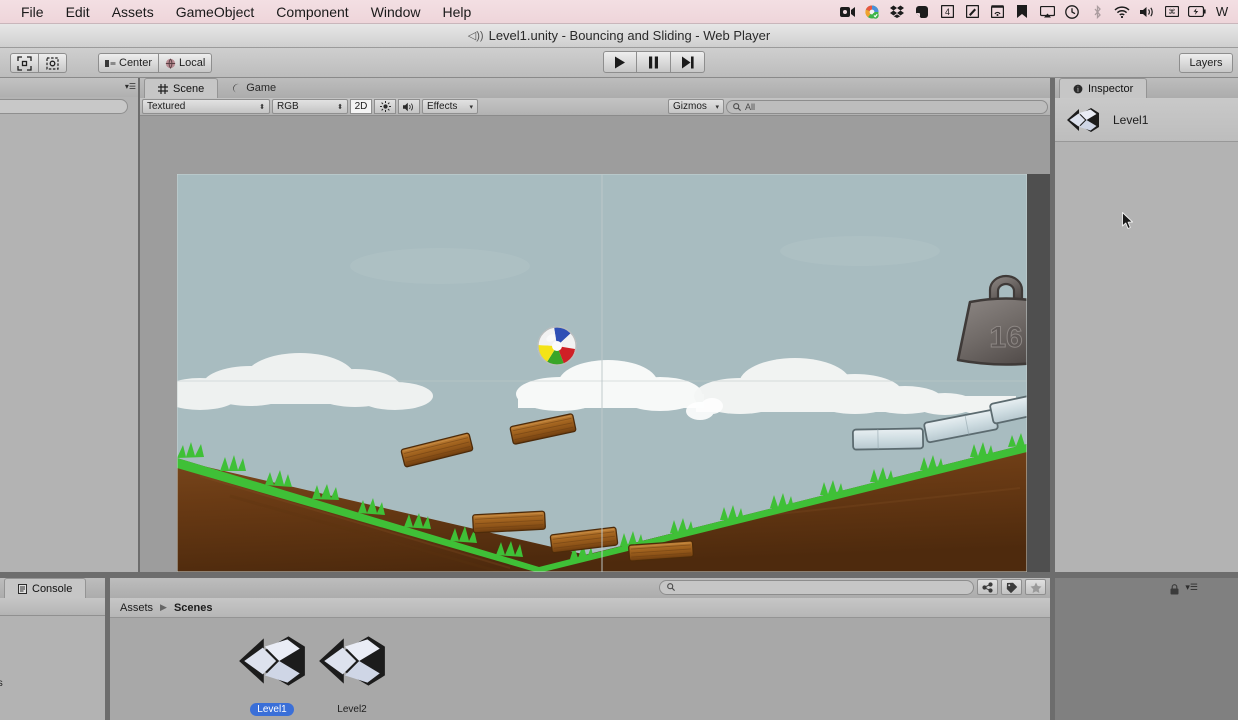 The width and height of the screenshot is (1238, 720). I want to click on pivot-mode-button: Center, so click(129, 63).